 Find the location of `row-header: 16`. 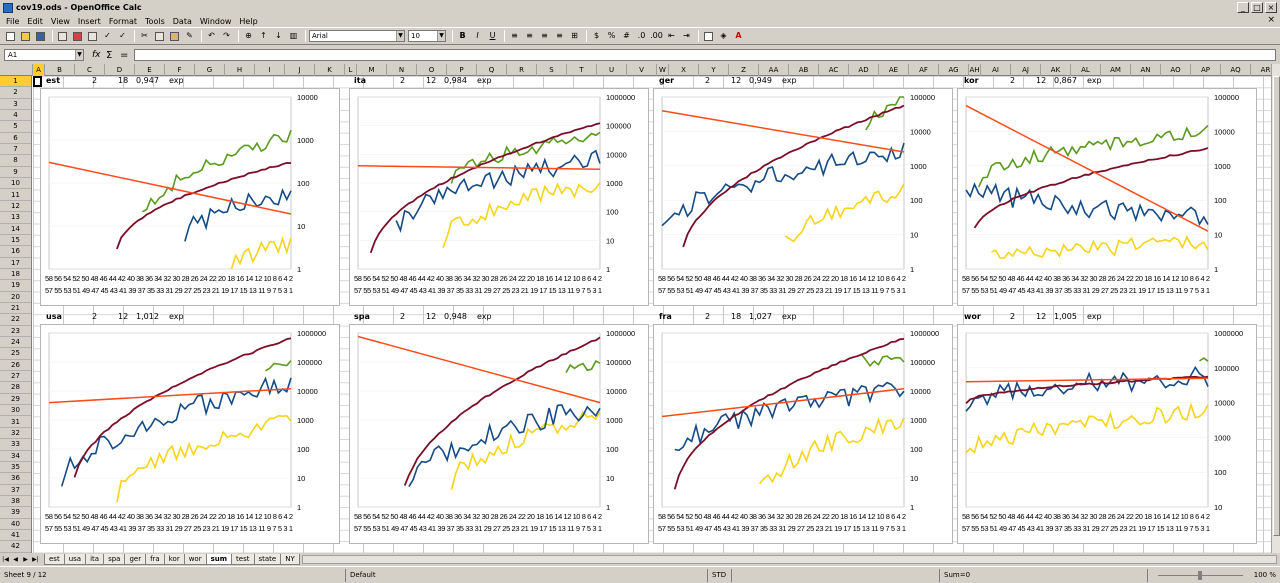

row-header: 16 is located at coordinates (15, 252).